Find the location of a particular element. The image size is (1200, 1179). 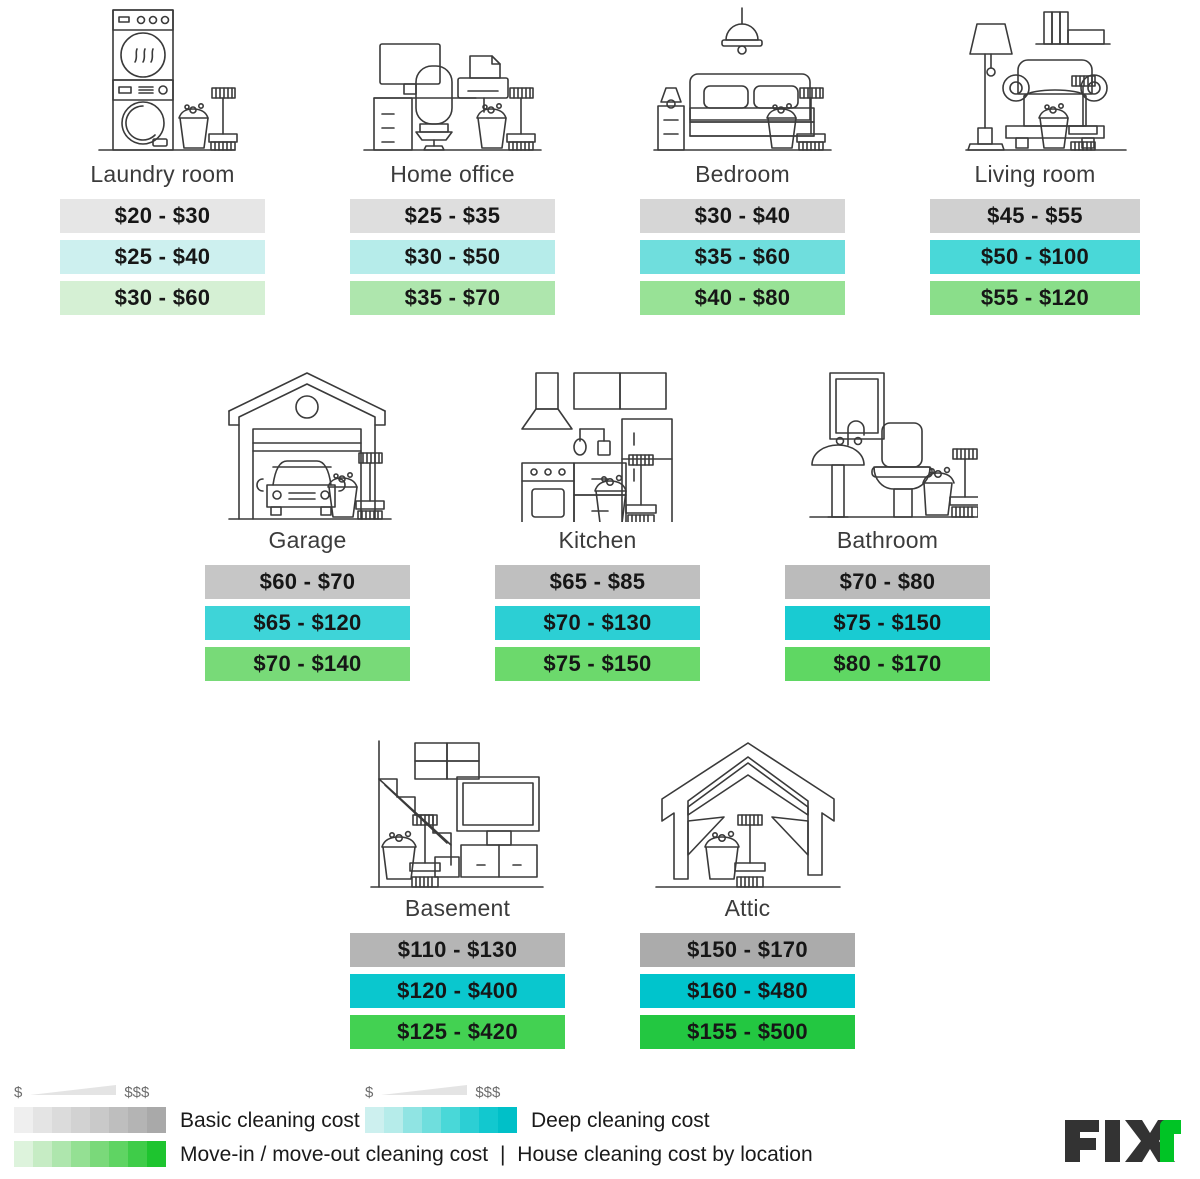

basic-cost-bar: $20 - $30 is located at coordinates (162, 216).